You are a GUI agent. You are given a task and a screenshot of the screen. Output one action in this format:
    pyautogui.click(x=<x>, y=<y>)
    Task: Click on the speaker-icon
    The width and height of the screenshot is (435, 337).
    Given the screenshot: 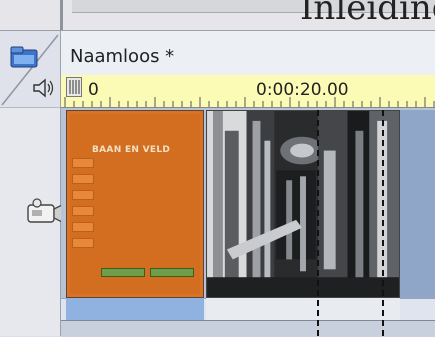 What is the action you would take?
    pyautogui.click(x=43, y=88)
    